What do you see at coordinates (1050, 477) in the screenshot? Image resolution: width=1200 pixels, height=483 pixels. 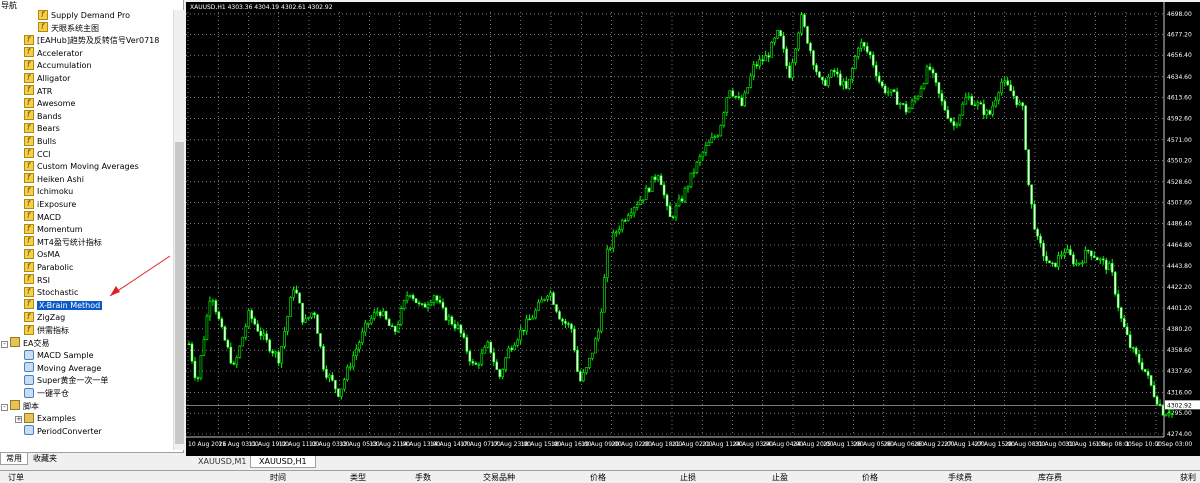 I see `col-swap: 库存费` at bounding box center [1050, 477].